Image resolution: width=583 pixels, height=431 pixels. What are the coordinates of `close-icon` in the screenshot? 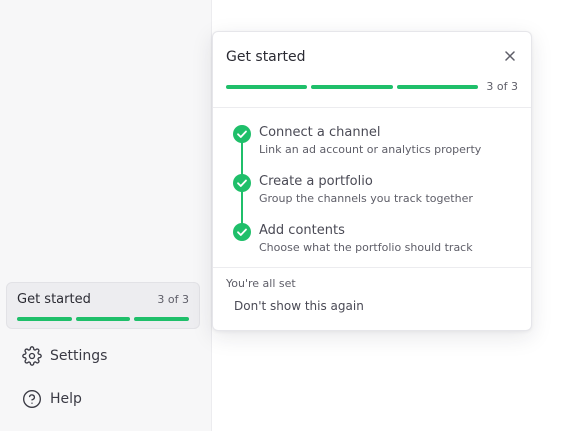 It's located at (510, 55).